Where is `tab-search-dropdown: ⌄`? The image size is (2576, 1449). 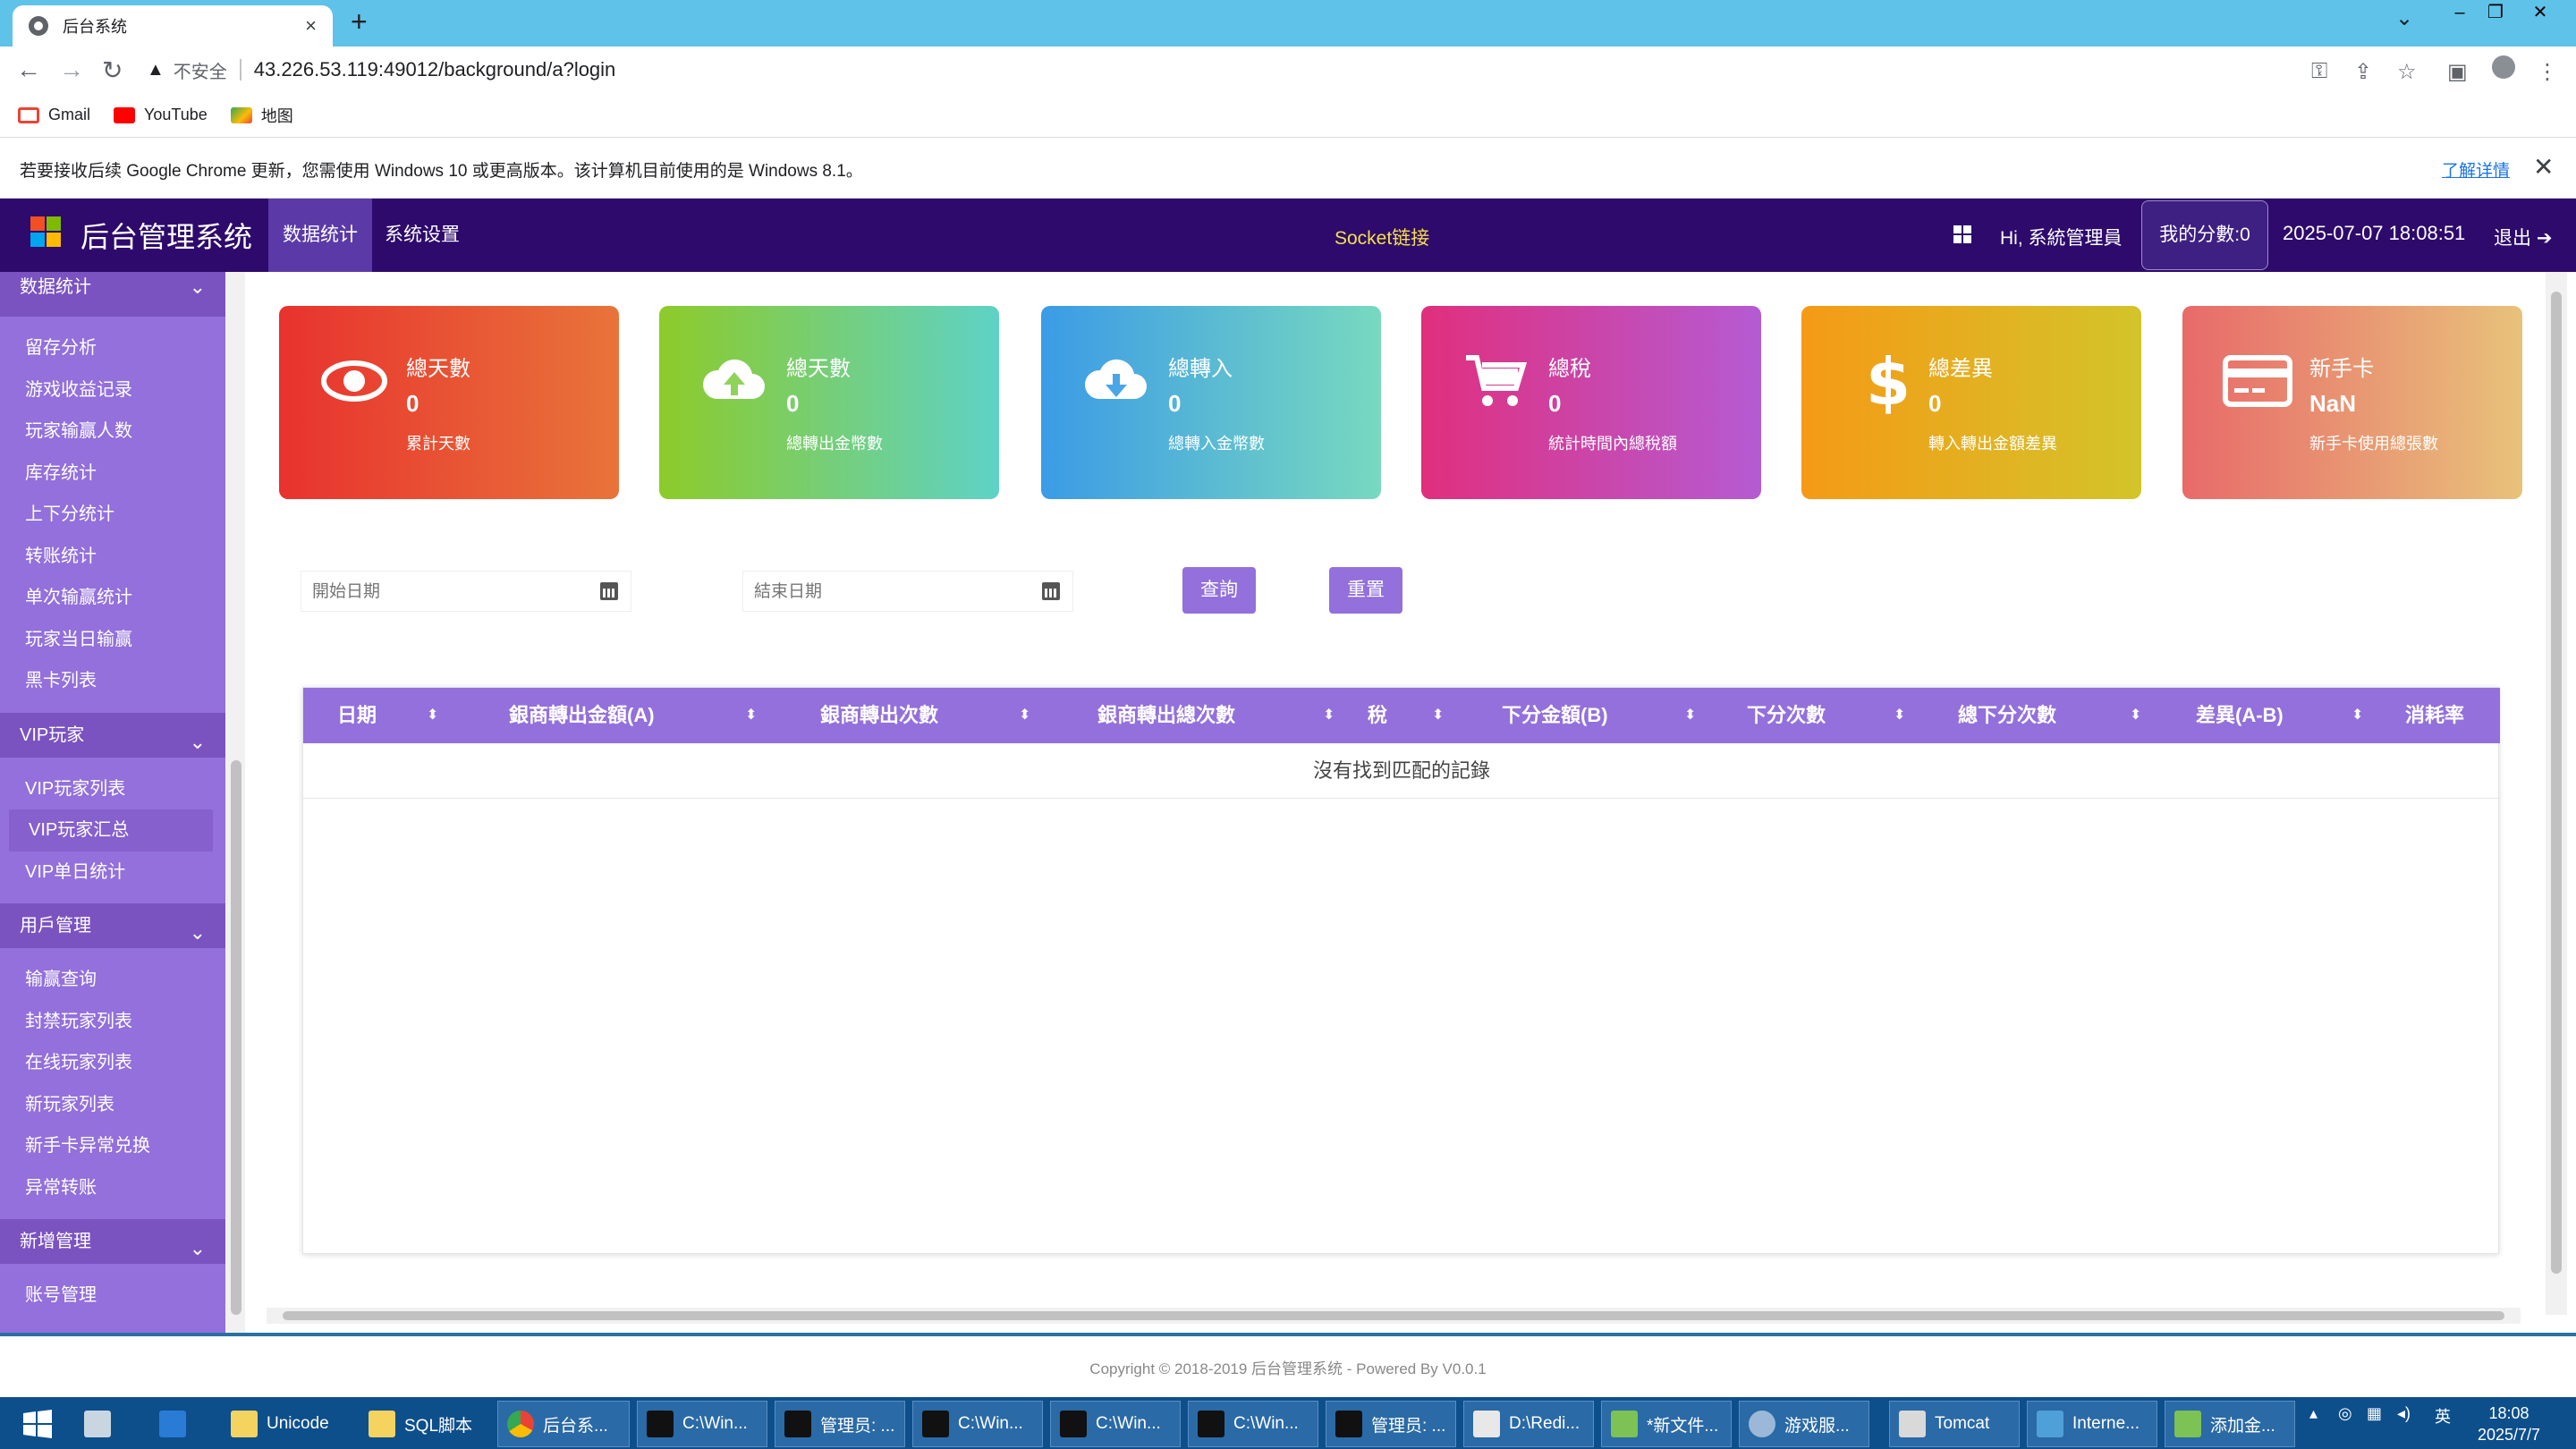
tab-search-dropdown: ⌄ is located at coordinates (2404, 18).